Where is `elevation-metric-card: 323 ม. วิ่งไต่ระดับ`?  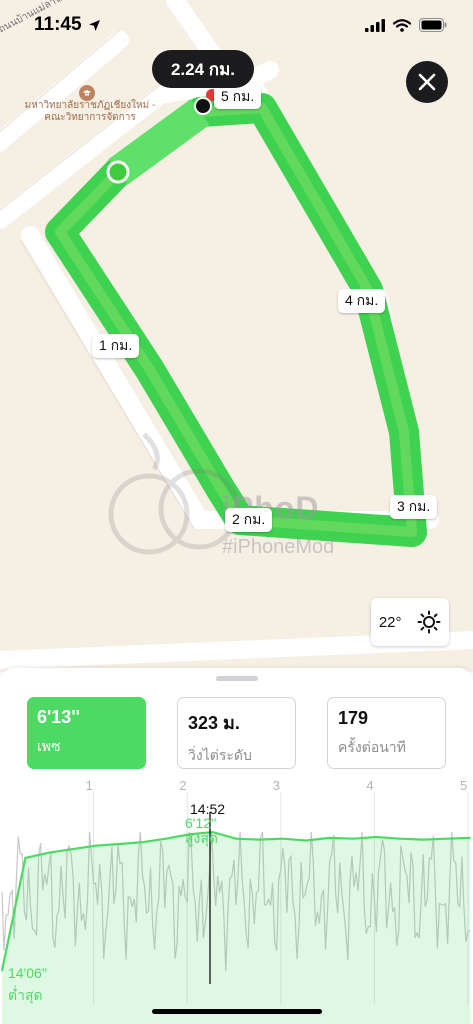
elevation-metric-card: 323 ม. วิ่งไต่ระดับ is located at coordinates (236, 733).